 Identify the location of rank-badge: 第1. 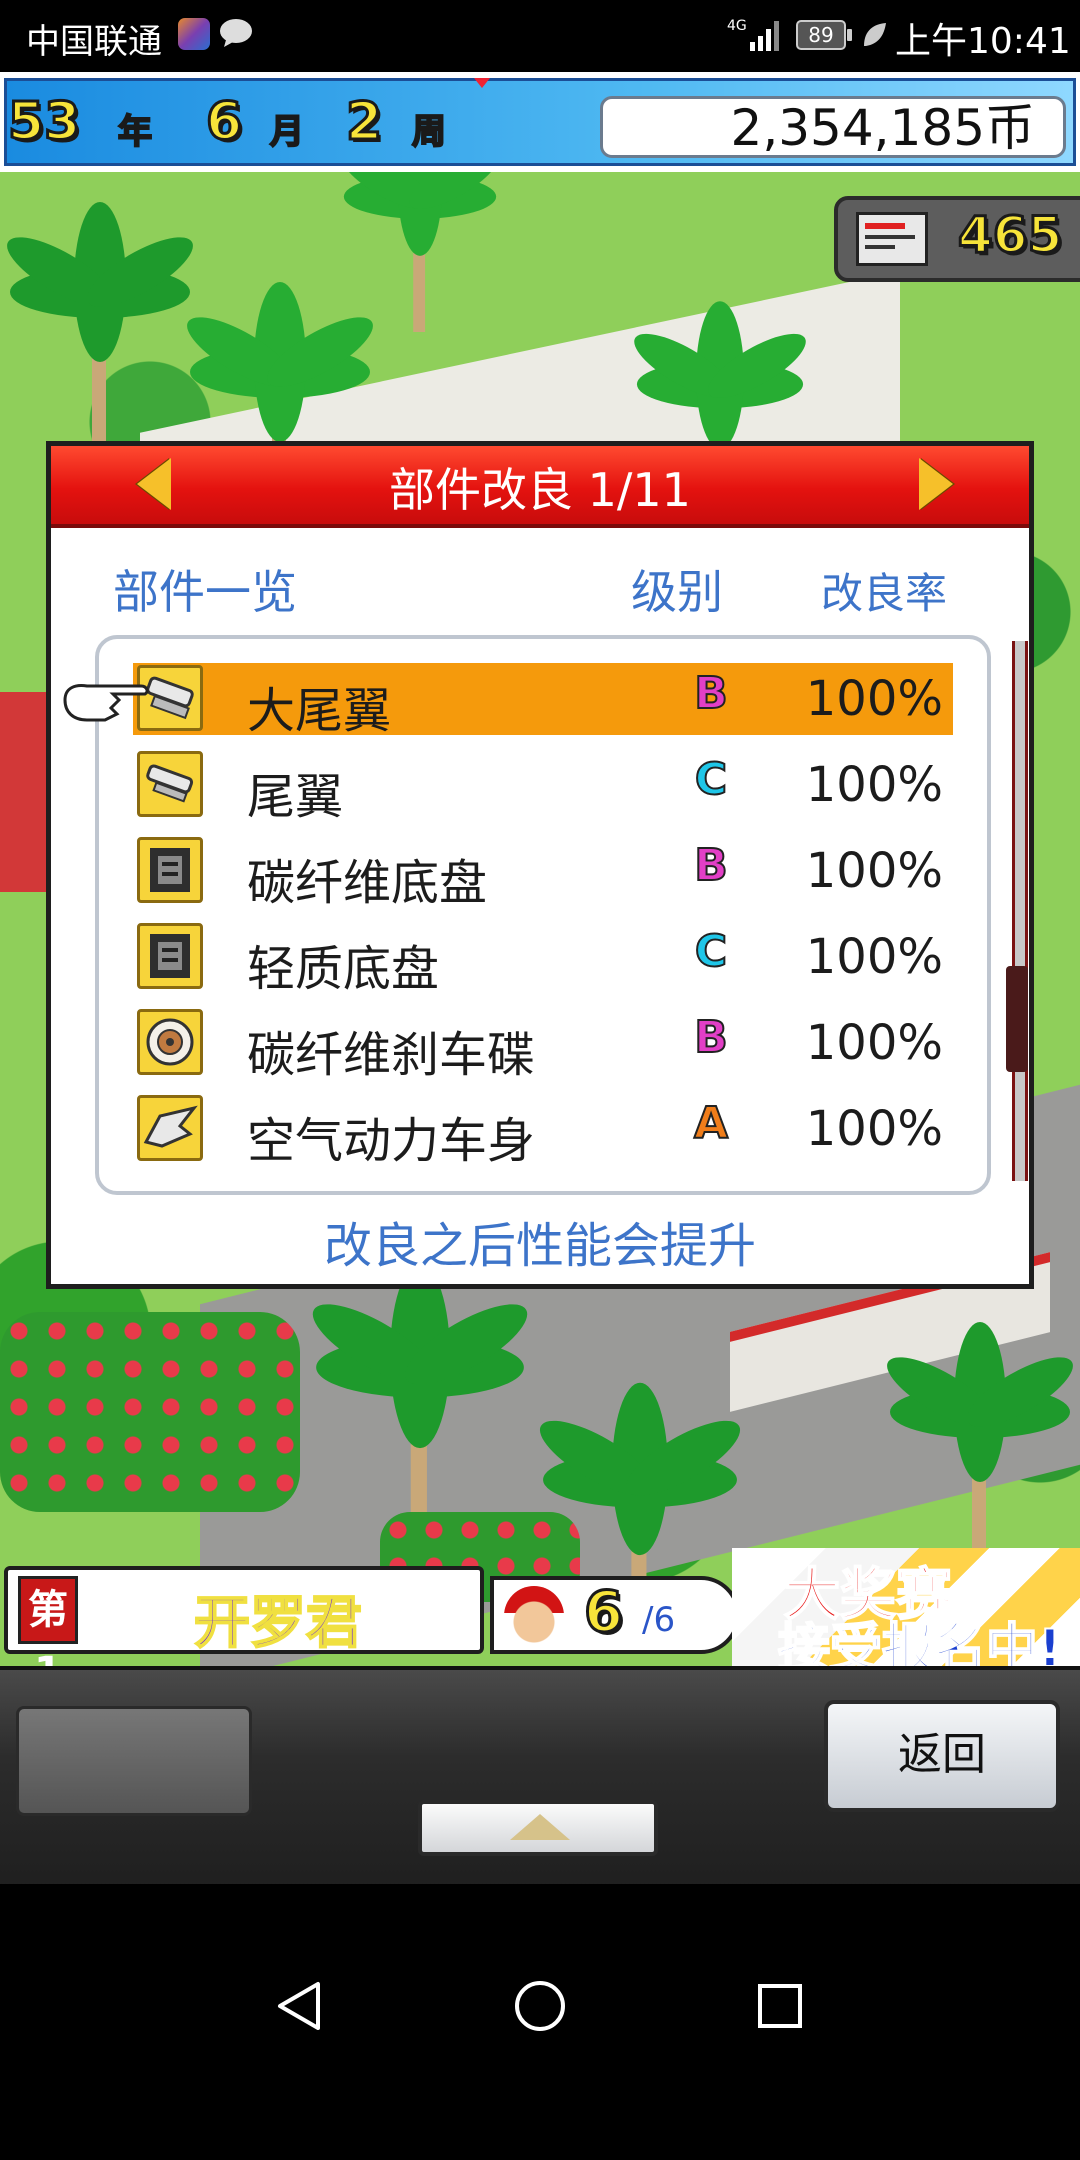
(48, 1635).